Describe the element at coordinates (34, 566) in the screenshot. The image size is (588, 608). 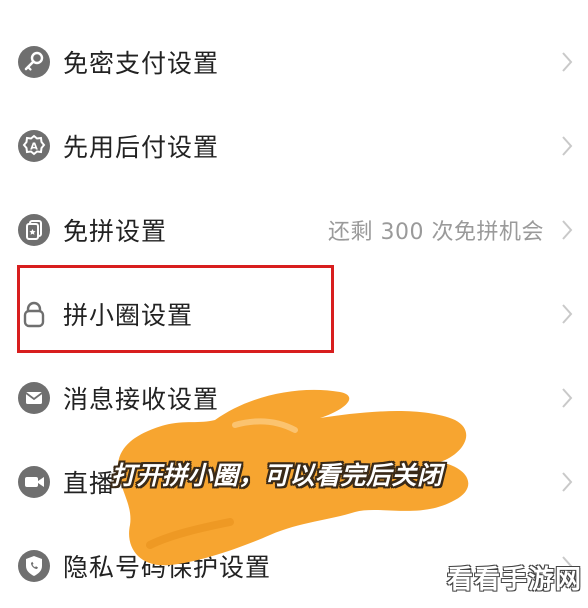
I see `shield-phone-icon` at that location.